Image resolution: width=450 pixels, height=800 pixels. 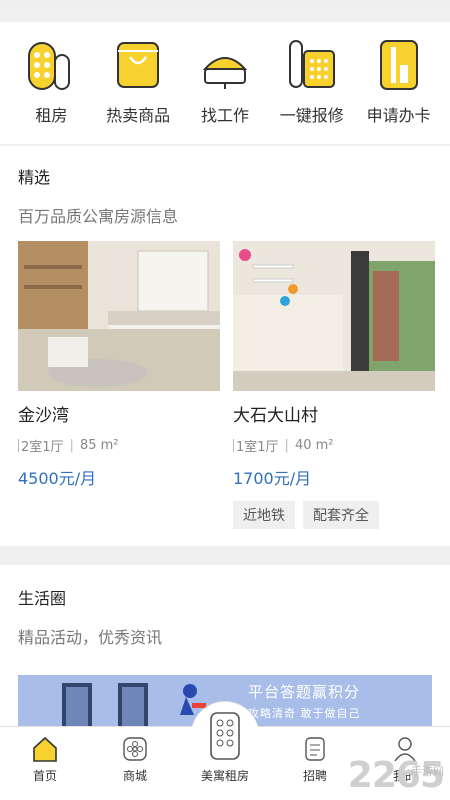 I want to click on listing-layout: 2室1厅, so click(x=42, y=447).